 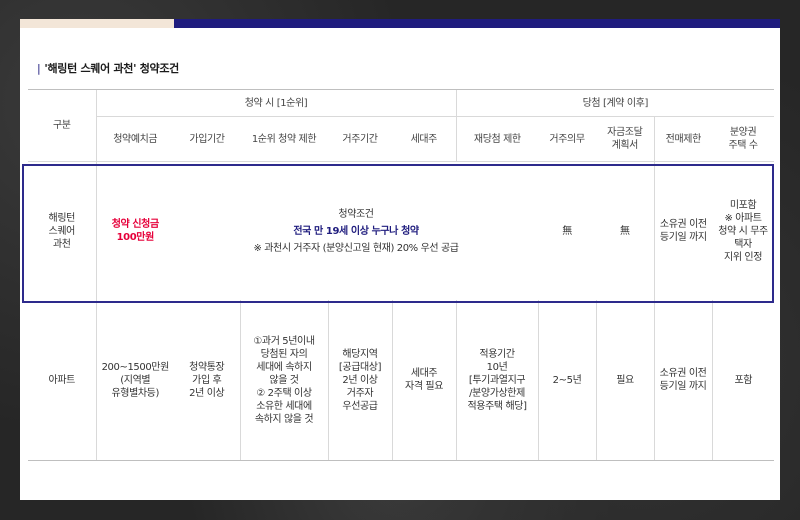 I want to click on section-title: | '해링턴 스퀘어 과천' 청약조건, so click(x=108, y=68).